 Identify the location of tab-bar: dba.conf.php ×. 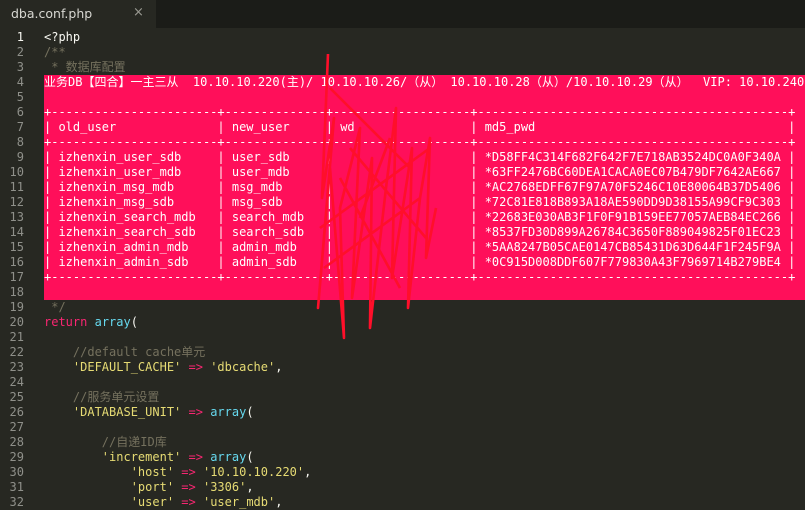
(402, 14).